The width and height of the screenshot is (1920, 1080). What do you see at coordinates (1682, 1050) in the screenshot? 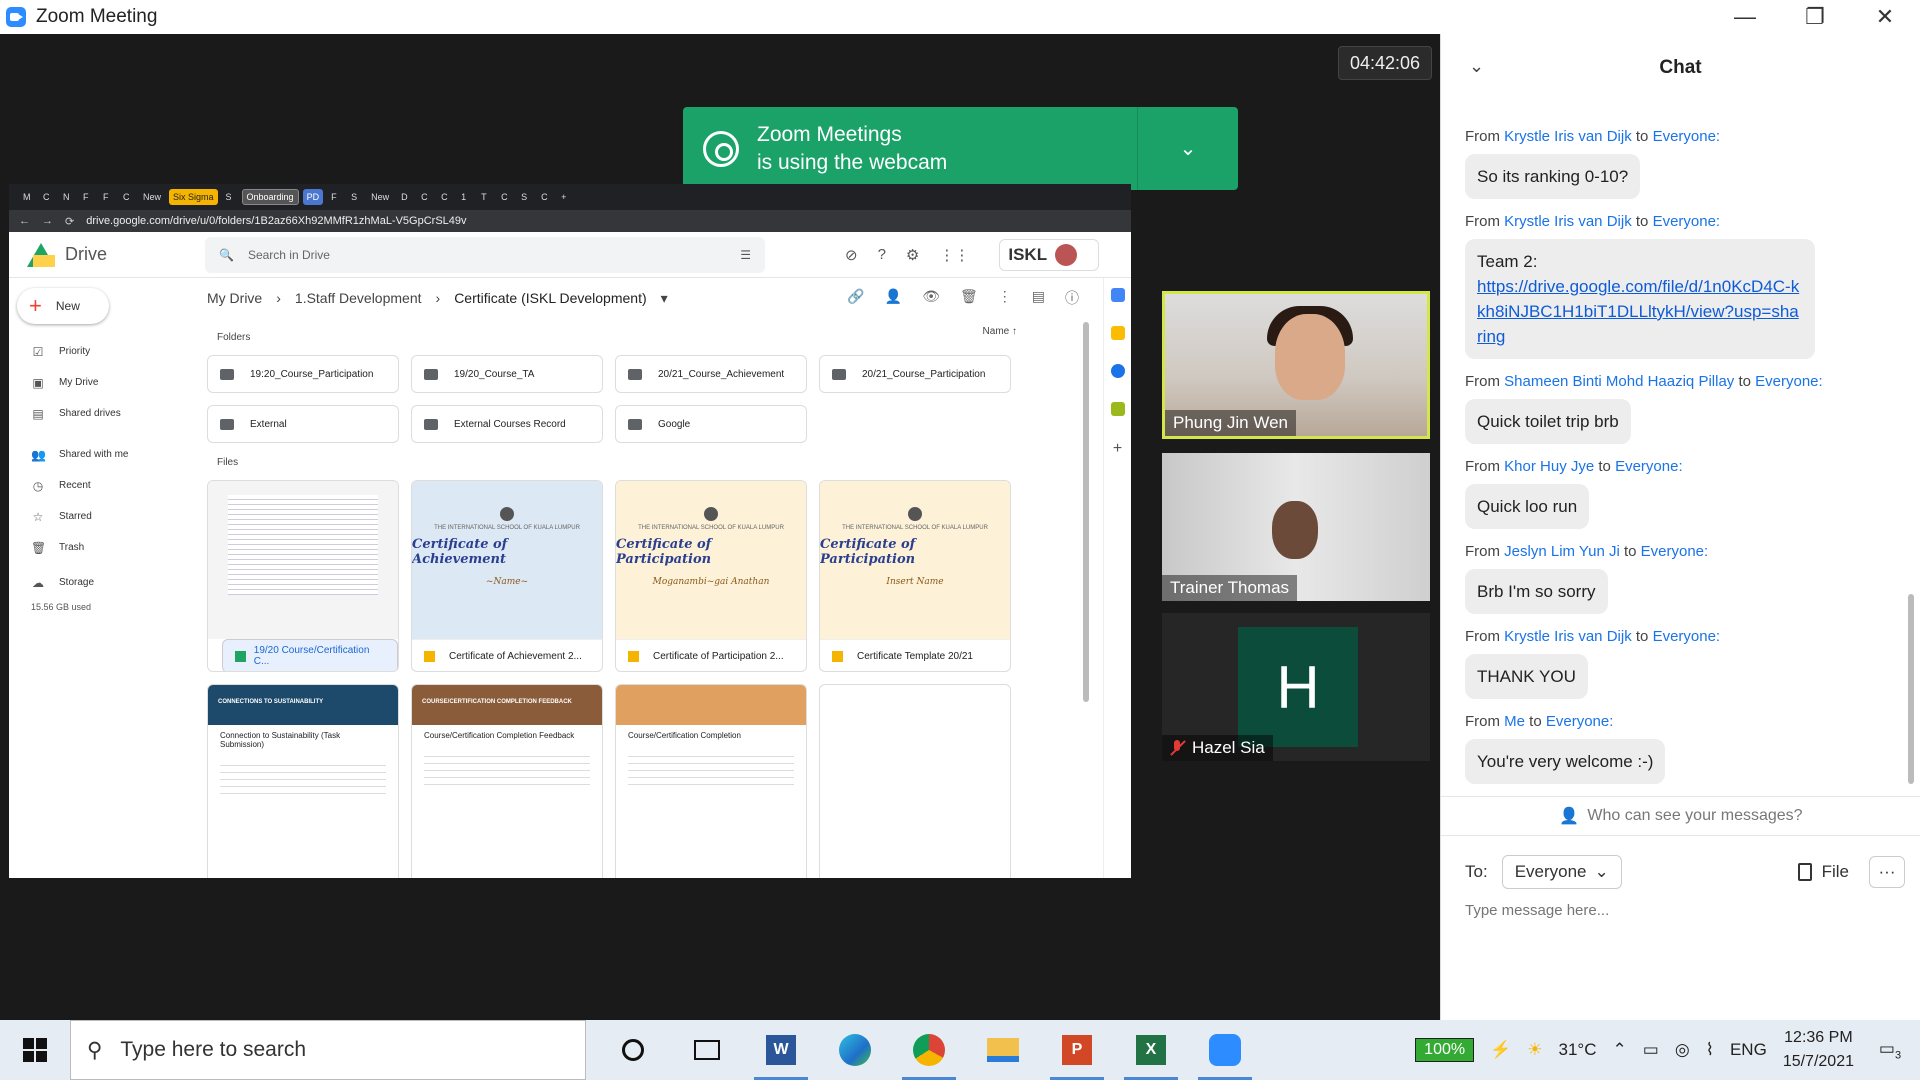
I see `meet-now-icon: ◎` at bounding box center [1682, 1050].